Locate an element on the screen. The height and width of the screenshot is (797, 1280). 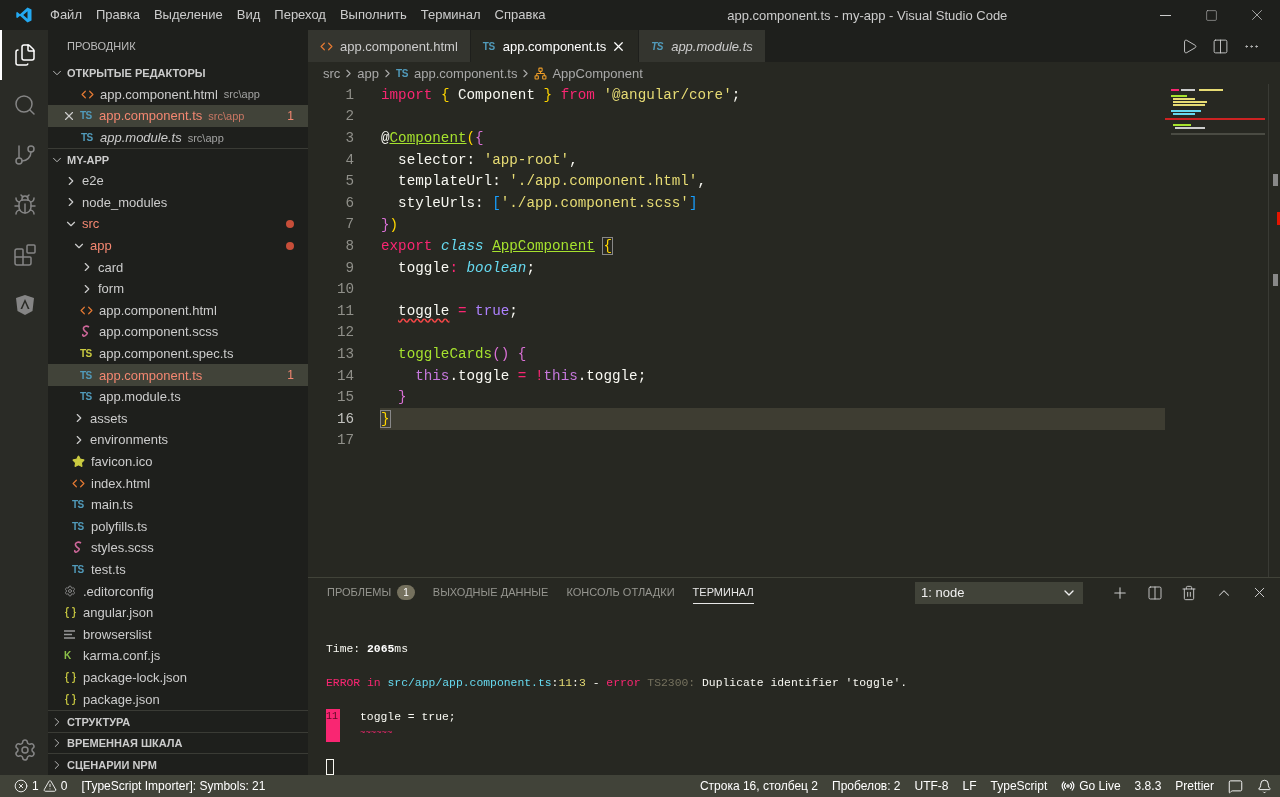
file-item: index.html is located at coordinates (178, 483).